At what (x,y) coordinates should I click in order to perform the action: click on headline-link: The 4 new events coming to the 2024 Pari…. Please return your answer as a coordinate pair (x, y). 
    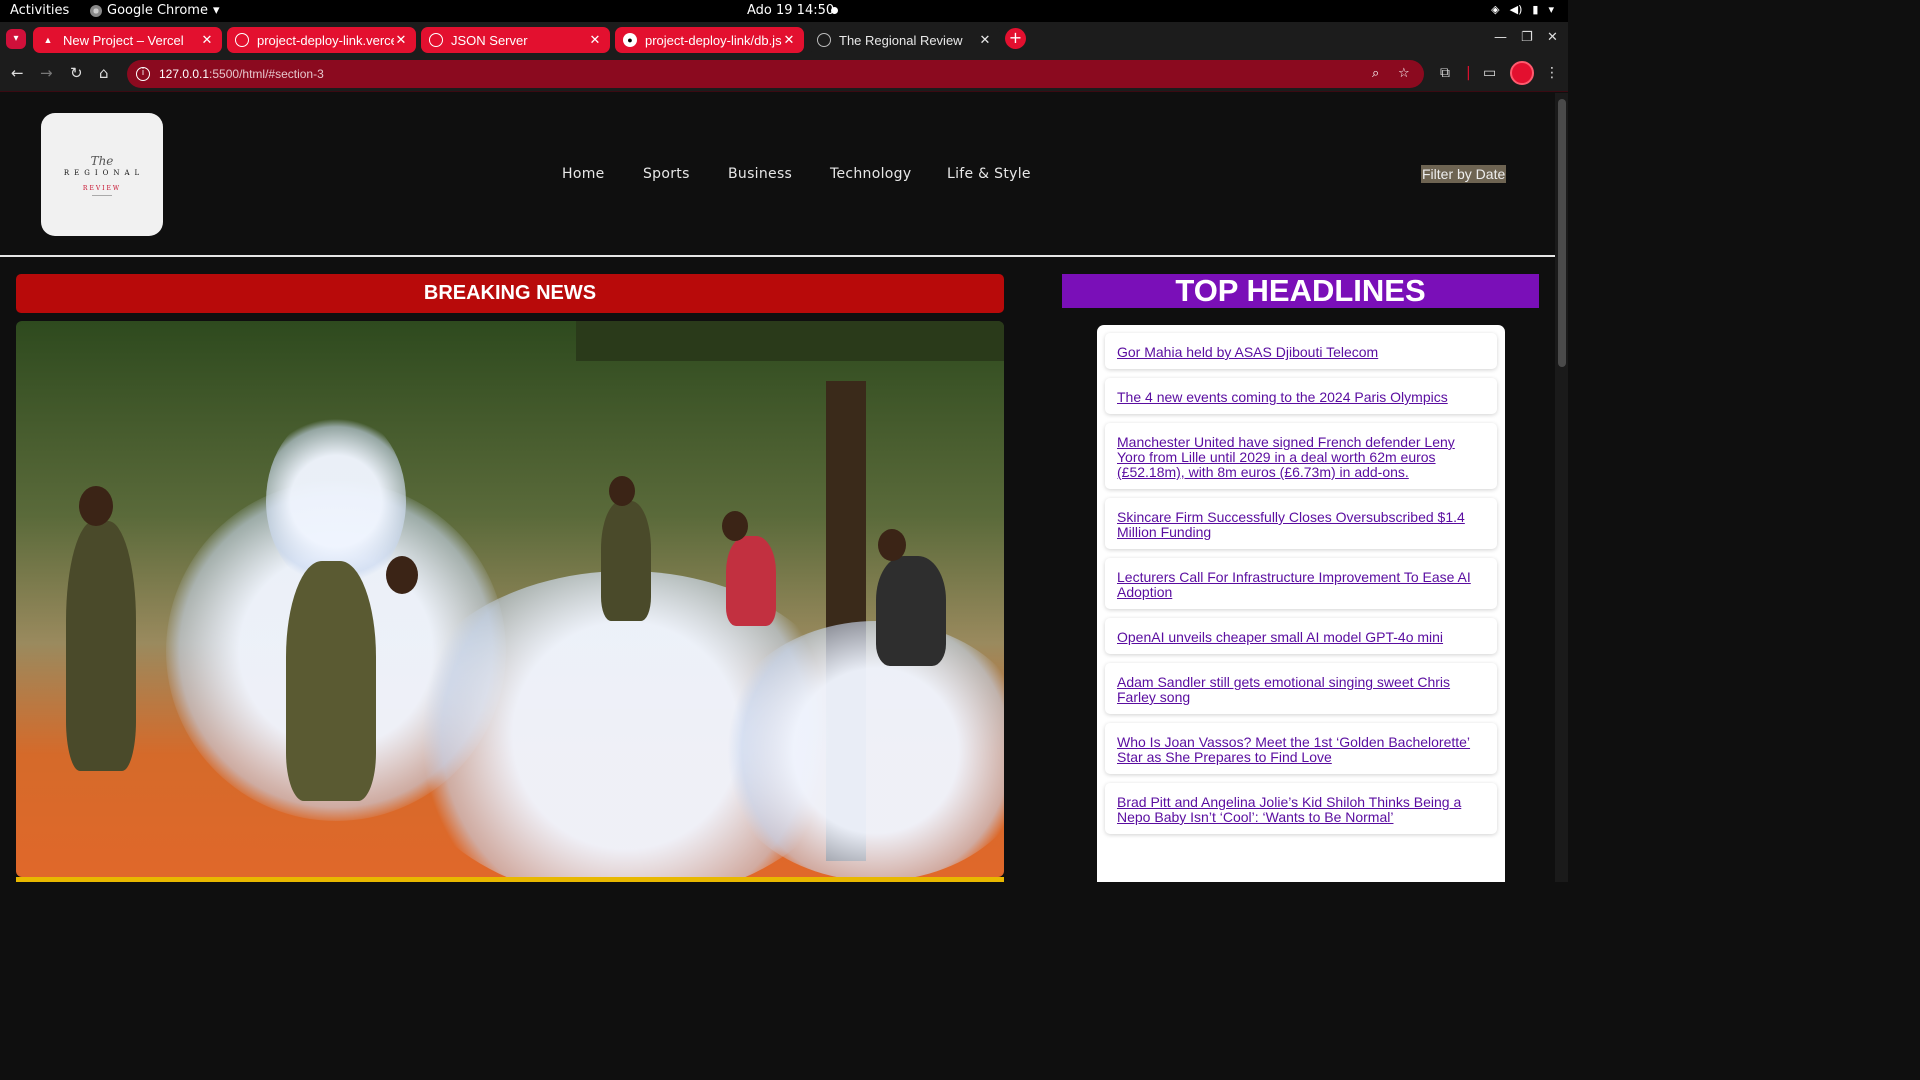
    Looking at the image, I should click on (1301, 397).